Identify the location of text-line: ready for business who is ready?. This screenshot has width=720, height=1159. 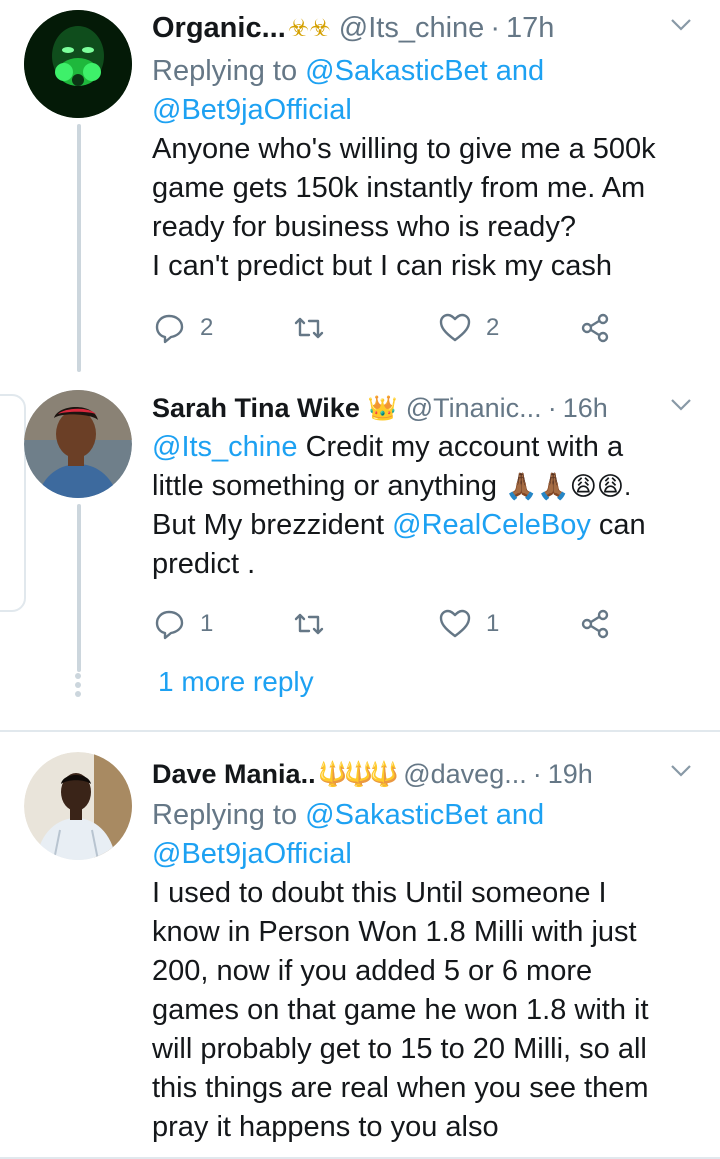
(364, 227).